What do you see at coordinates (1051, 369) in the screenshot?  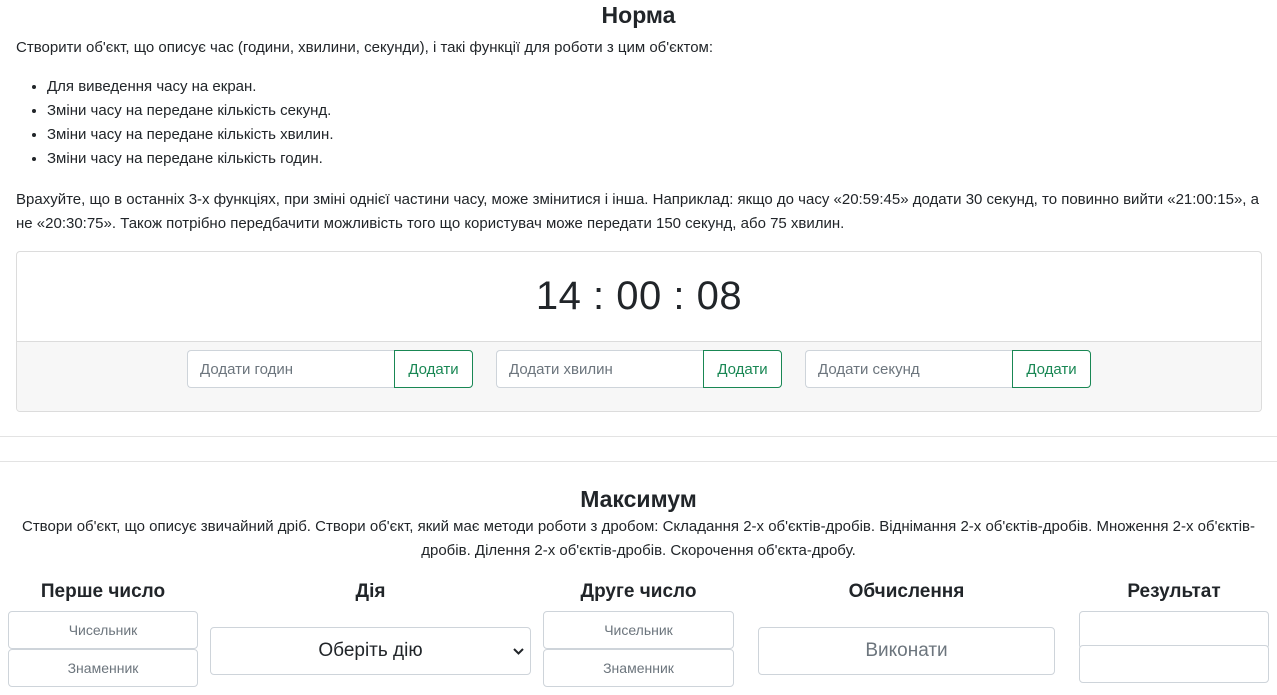 I see `add-seconds-button: Додати` at bounding box center [1051, 369].